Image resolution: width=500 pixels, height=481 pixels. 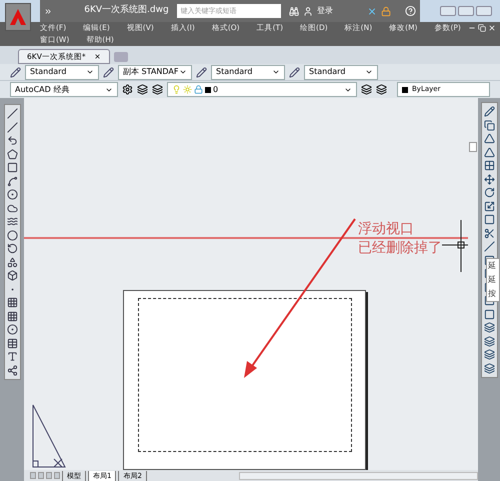 I want to click on double-chevron-icon, so click(x=48, y=11).